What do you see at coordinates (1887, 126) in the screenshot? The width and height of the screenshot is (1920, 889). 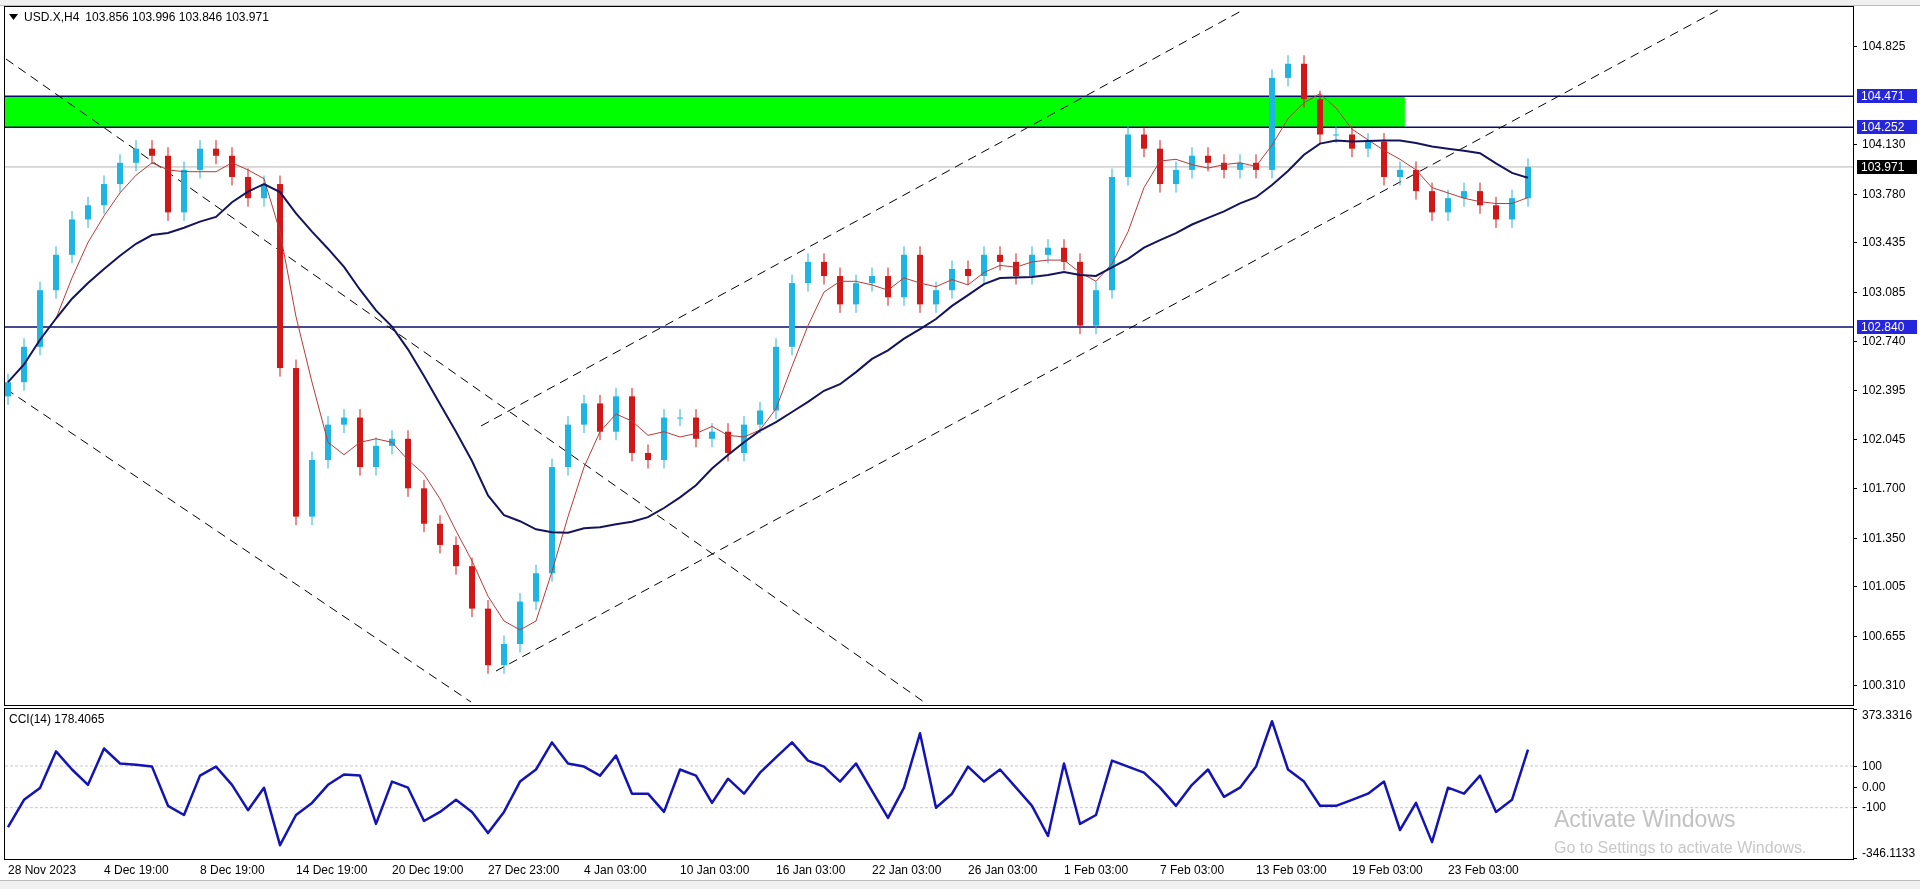 I see `level-price-label: 104.252` at bounding box center [1887, 126].